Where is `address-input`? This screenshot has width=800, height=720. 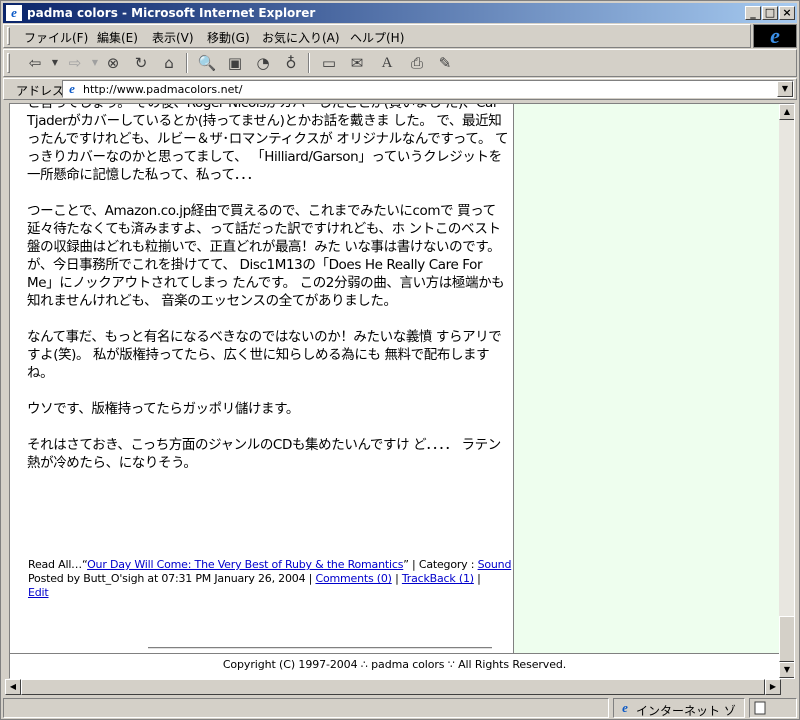
address-input is located at coordinates (428, 89).